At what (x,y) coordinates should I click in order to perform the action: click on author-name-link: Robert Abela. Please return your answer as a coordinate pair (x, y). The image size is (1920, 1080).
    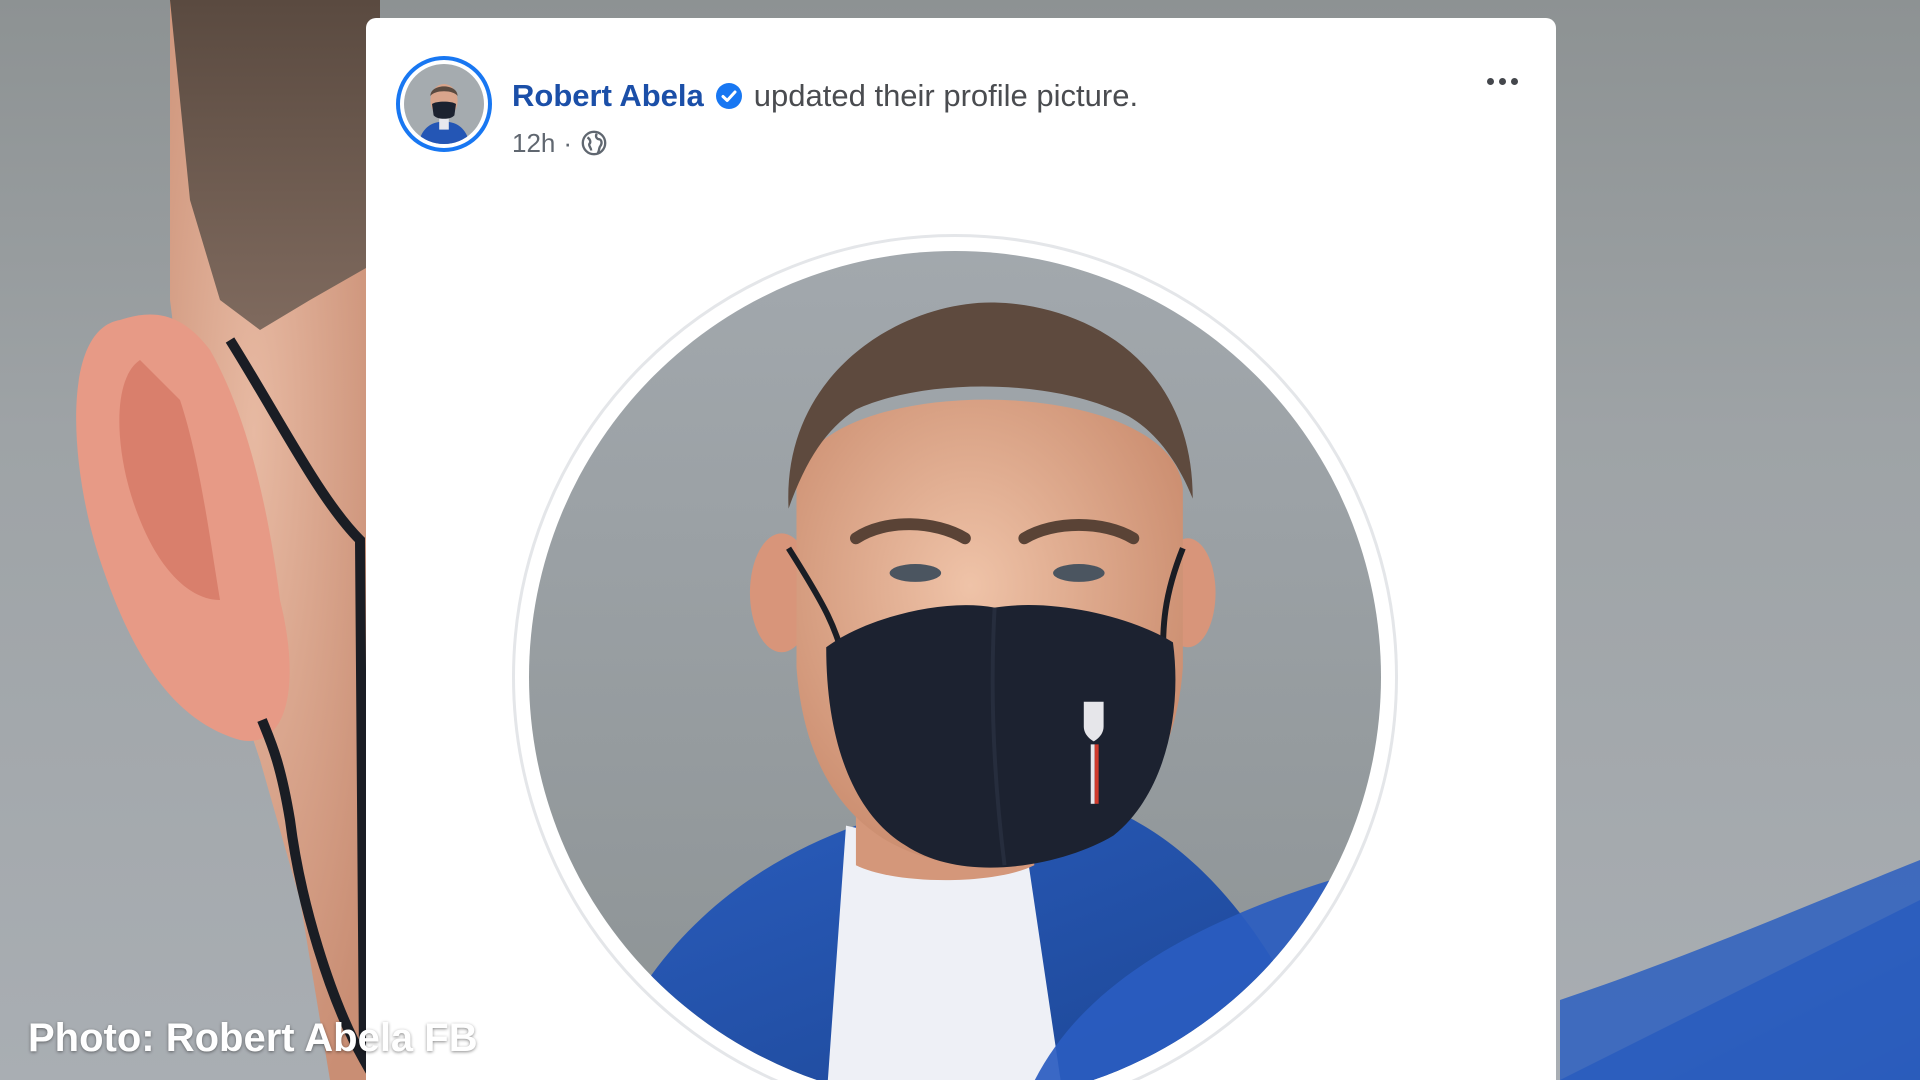
    Looking at the image, I should click on (608, 96).